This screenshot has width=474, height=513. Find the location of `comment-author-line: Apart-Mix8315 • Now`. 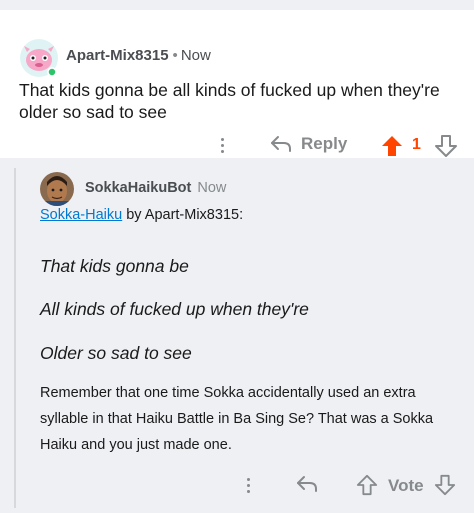

comment-author-line: Apart-Mix8315 • Now is located at coordinates (138, 55).